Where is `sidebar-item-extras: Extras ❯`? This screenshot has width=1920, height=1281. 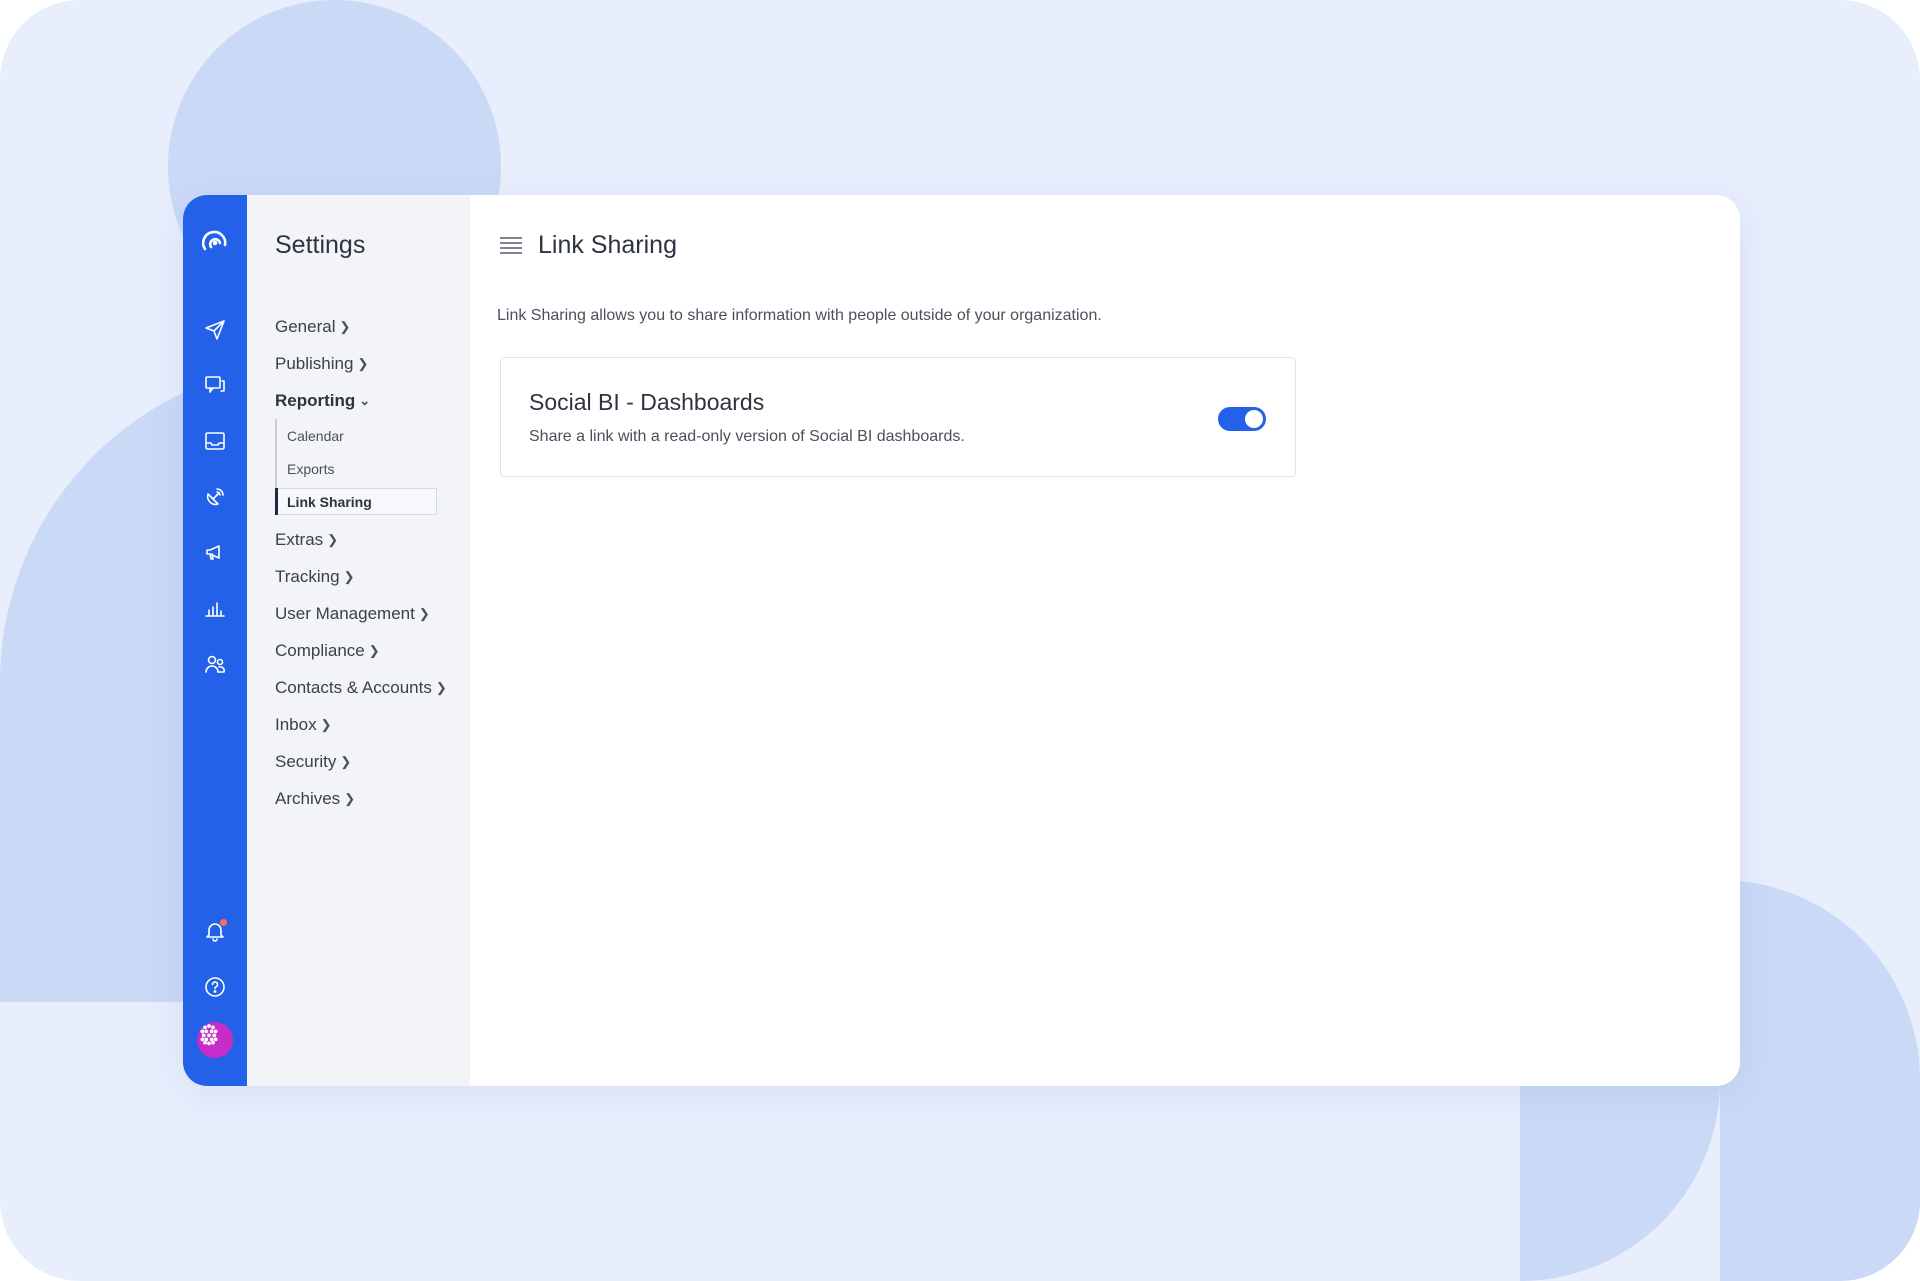 sidebar-item-extras: Extras ❯ is located at coordinates (370, 539).